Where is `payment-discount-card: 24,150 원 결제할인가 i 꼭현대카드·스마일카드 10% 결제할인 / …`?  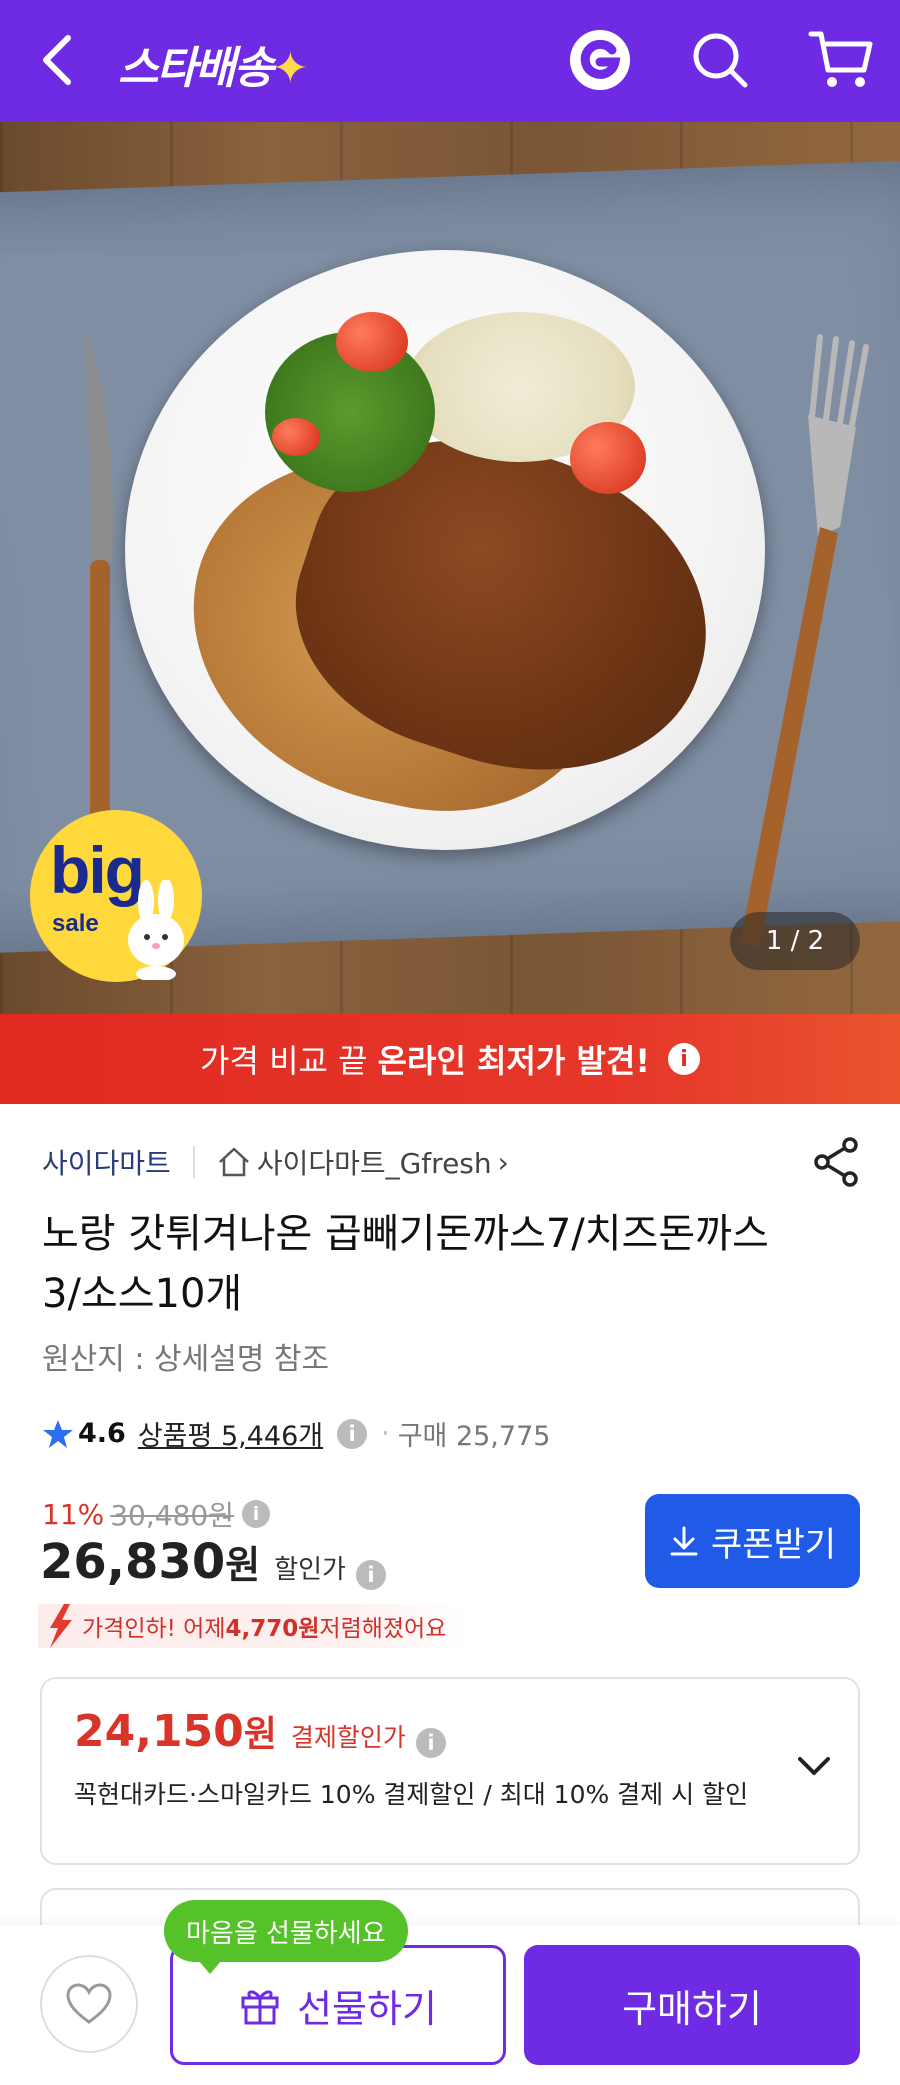
payment-discount-card: 24,150 원 결제할인가 i 꼭현대카드·스마일카드 10% 결제할인 / … is located at coordinates (450, 1771).